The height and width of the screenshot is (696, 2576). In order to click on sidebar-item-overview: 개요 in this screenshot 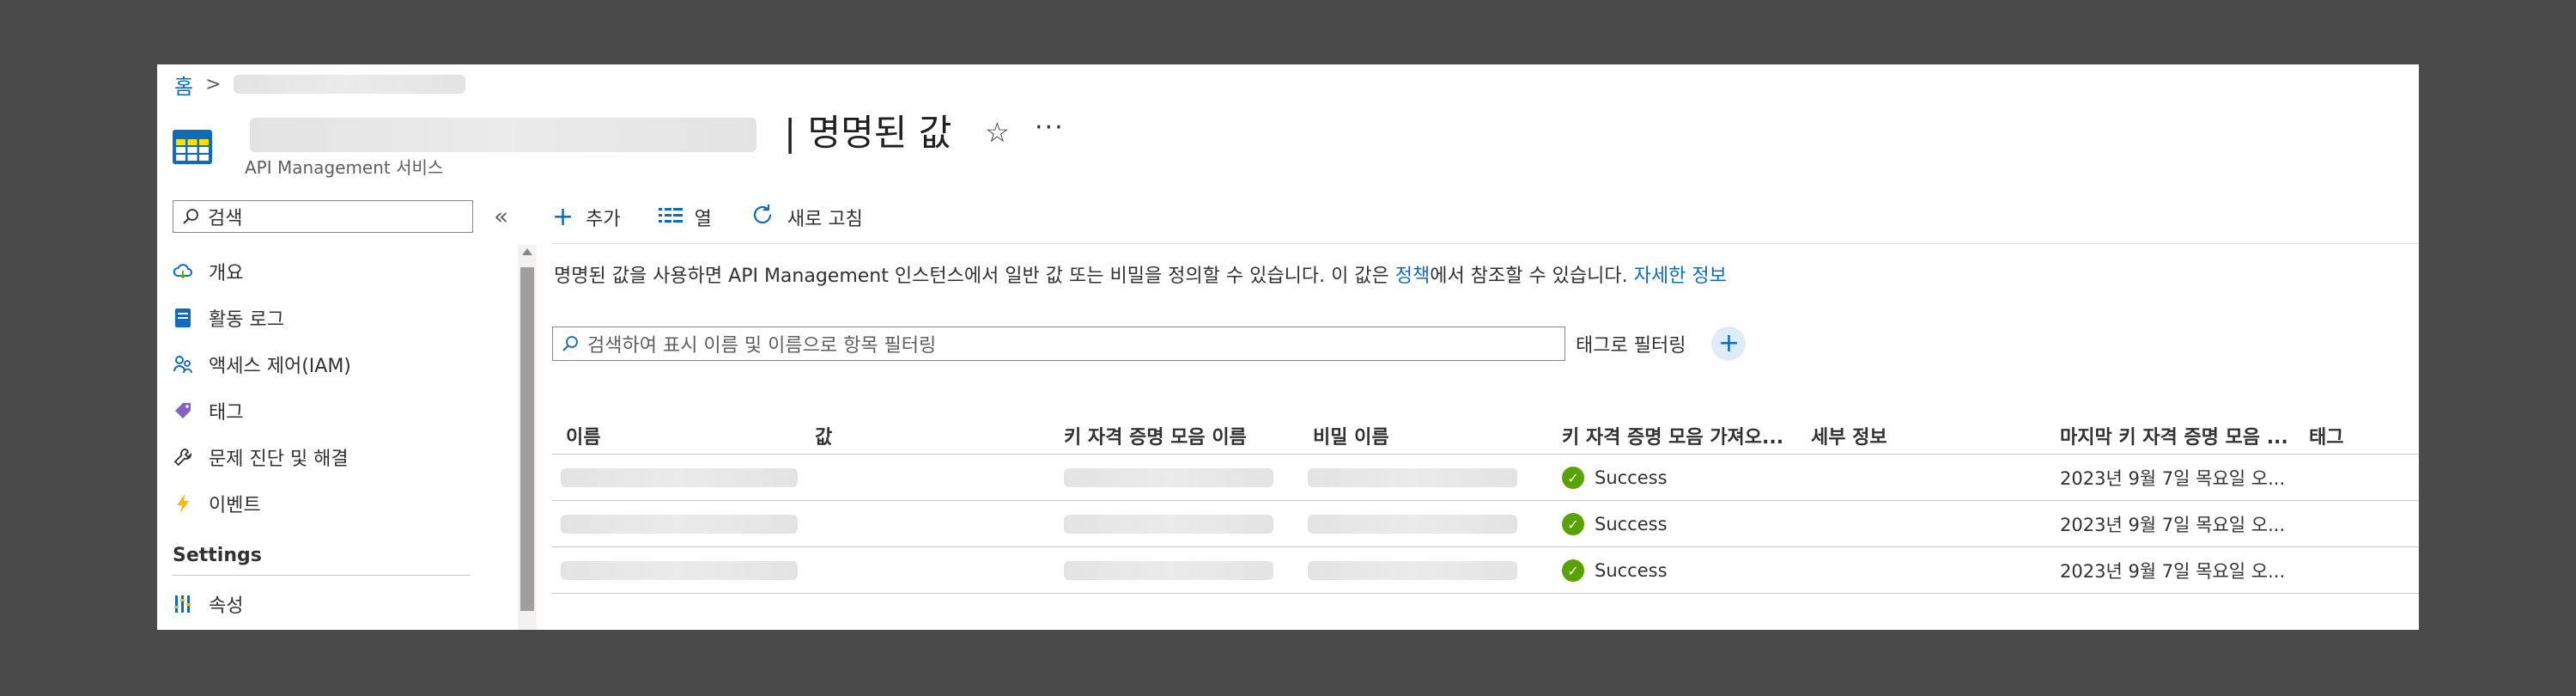, I will do `click(319, 271)`.